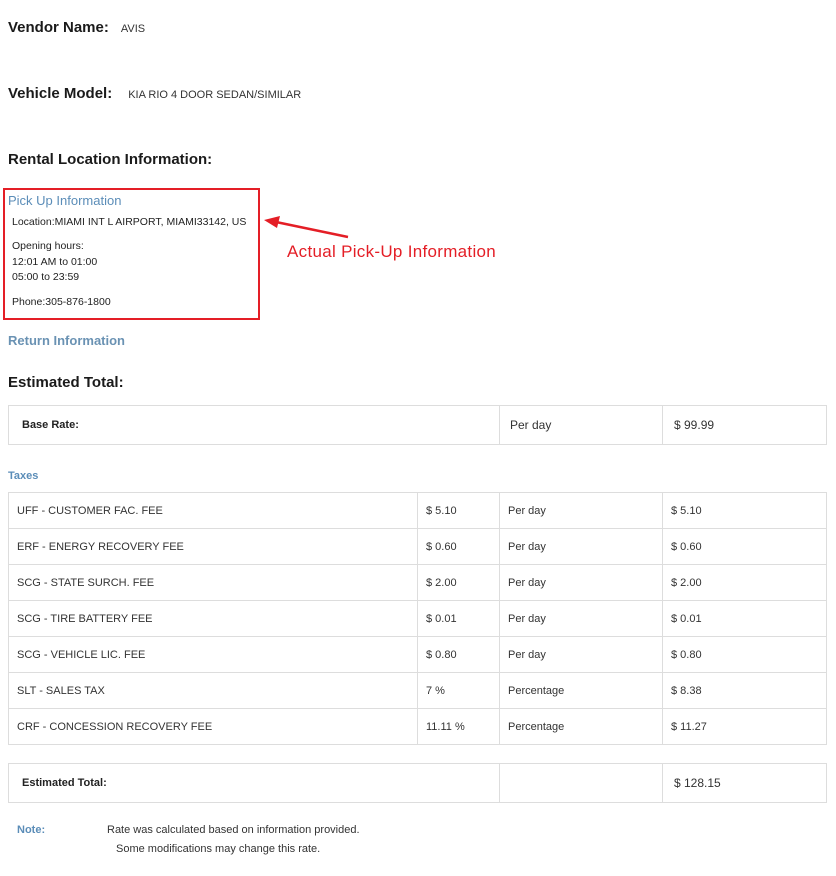  What do you see at coordinates (392, 251) in the screenshot?
I see `annotation-label: Actual Pick-Up Information` at bounding box center [392, 251].